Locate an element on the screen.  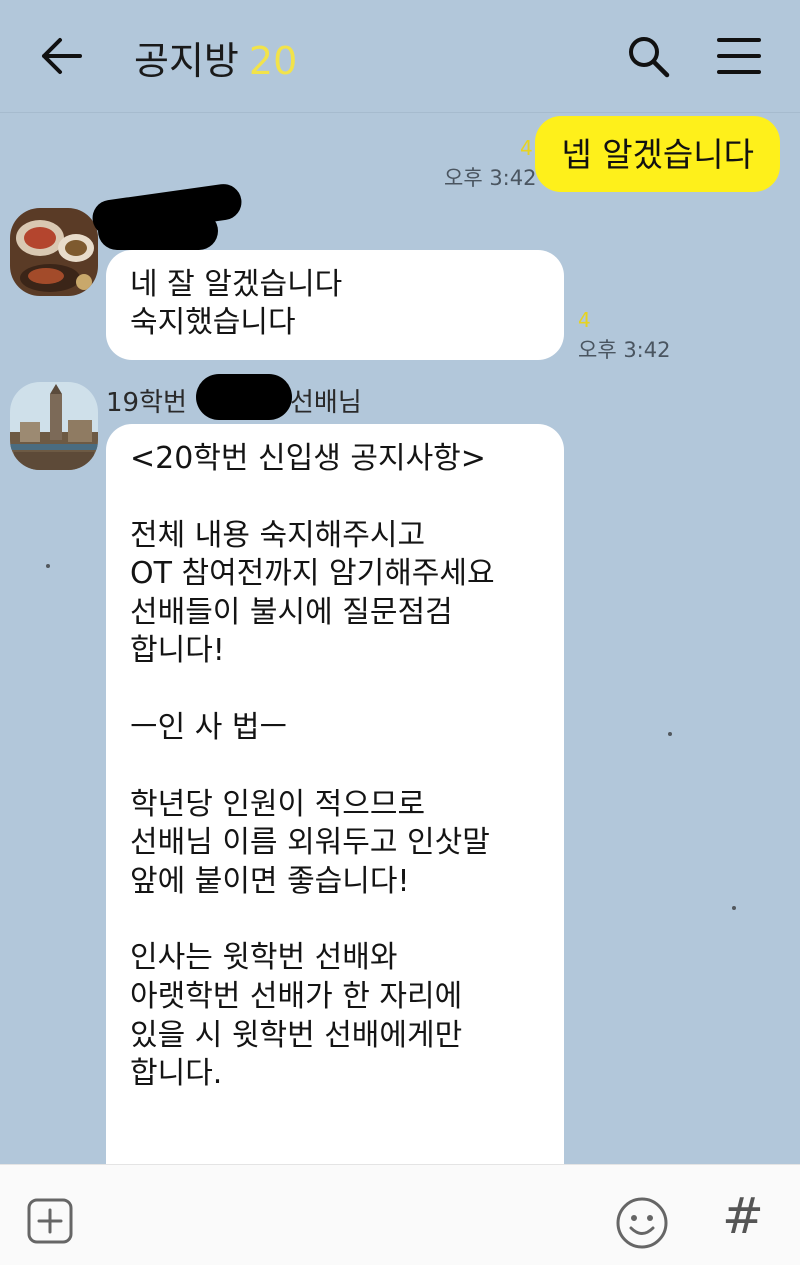
emoji-icon is located at coordinates (642, 1223).